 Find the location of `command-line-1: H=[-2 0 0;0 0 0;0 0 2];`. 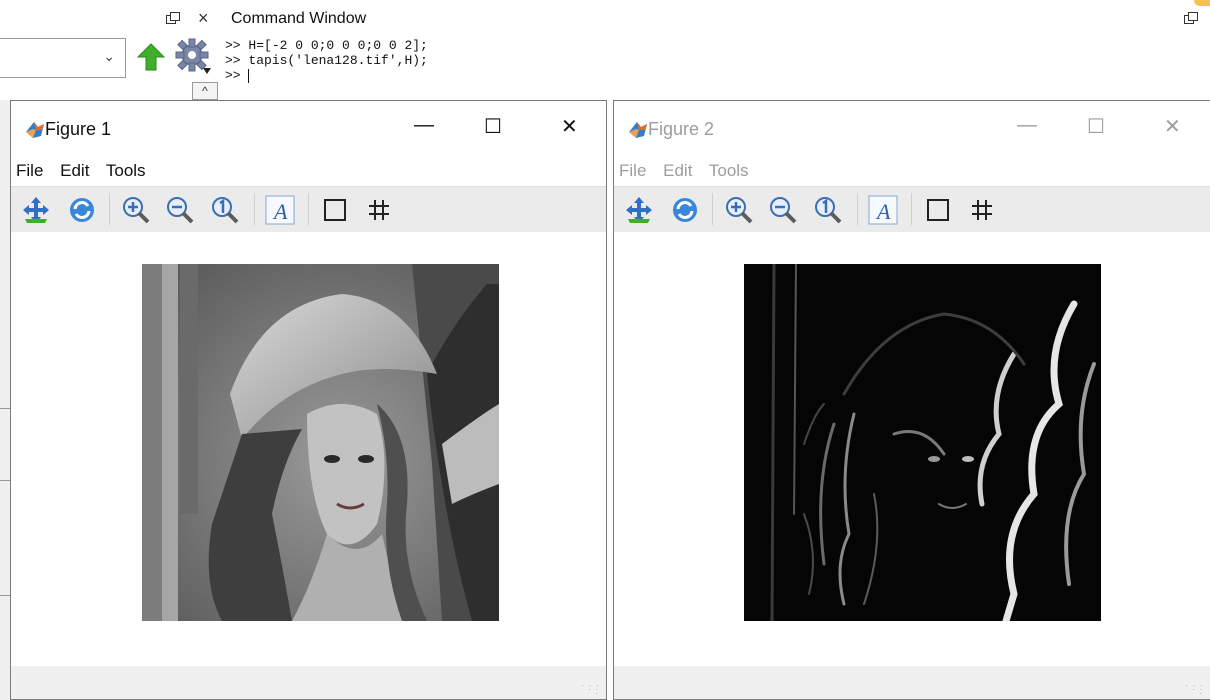

command-line-1: H=[-2 0 0;0 0 0;0 0 2]; is located at coordinates (338, 45).